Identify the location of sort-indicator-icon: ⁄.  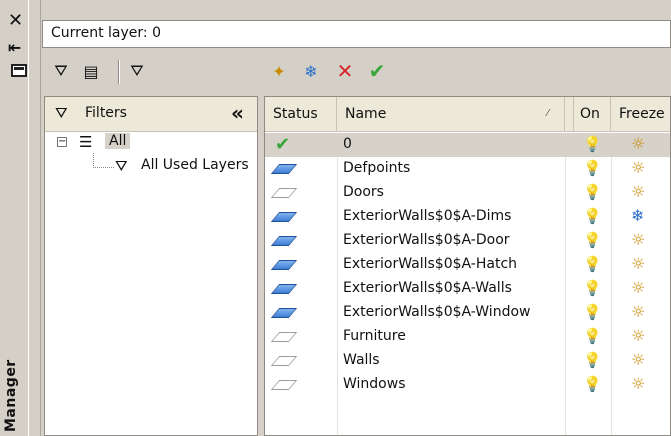
(548, 113).